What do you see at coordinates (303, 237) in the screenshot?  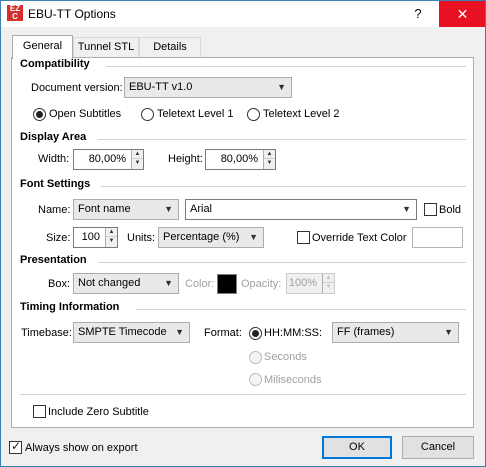 I see `override-text-color-checkbox` at bounding box center [303, 237].